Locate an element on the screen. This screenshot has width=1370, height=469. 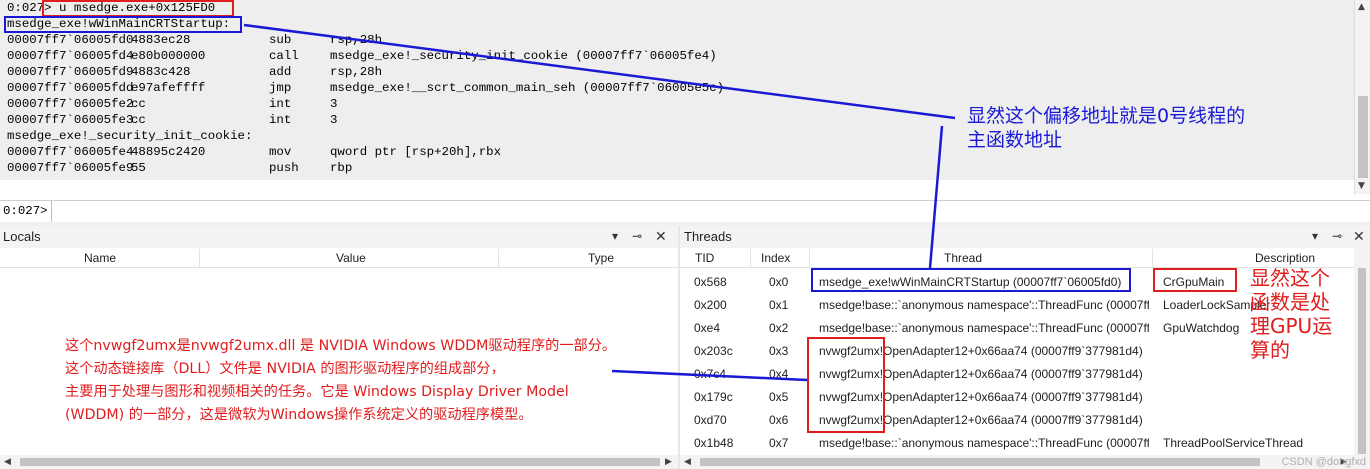
annotation-line: 理GPU运 is located at coordinates (1291, 326).